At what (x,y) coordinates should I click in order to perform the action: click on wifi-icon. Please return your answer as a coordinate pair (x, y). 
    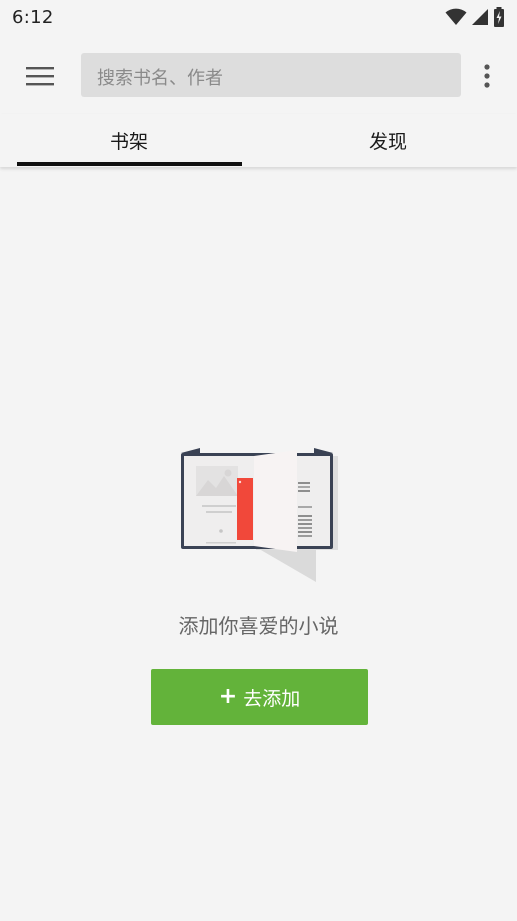
    Looking at the image, I should click on (456, 16).